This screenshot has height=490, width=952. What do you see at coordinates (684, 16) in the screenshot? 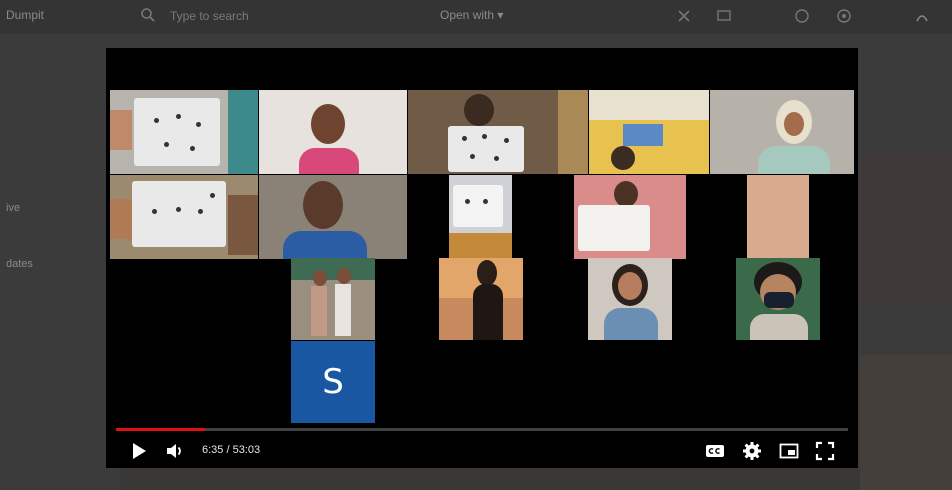
I see `close-icon` at bounding box center [684, 16].